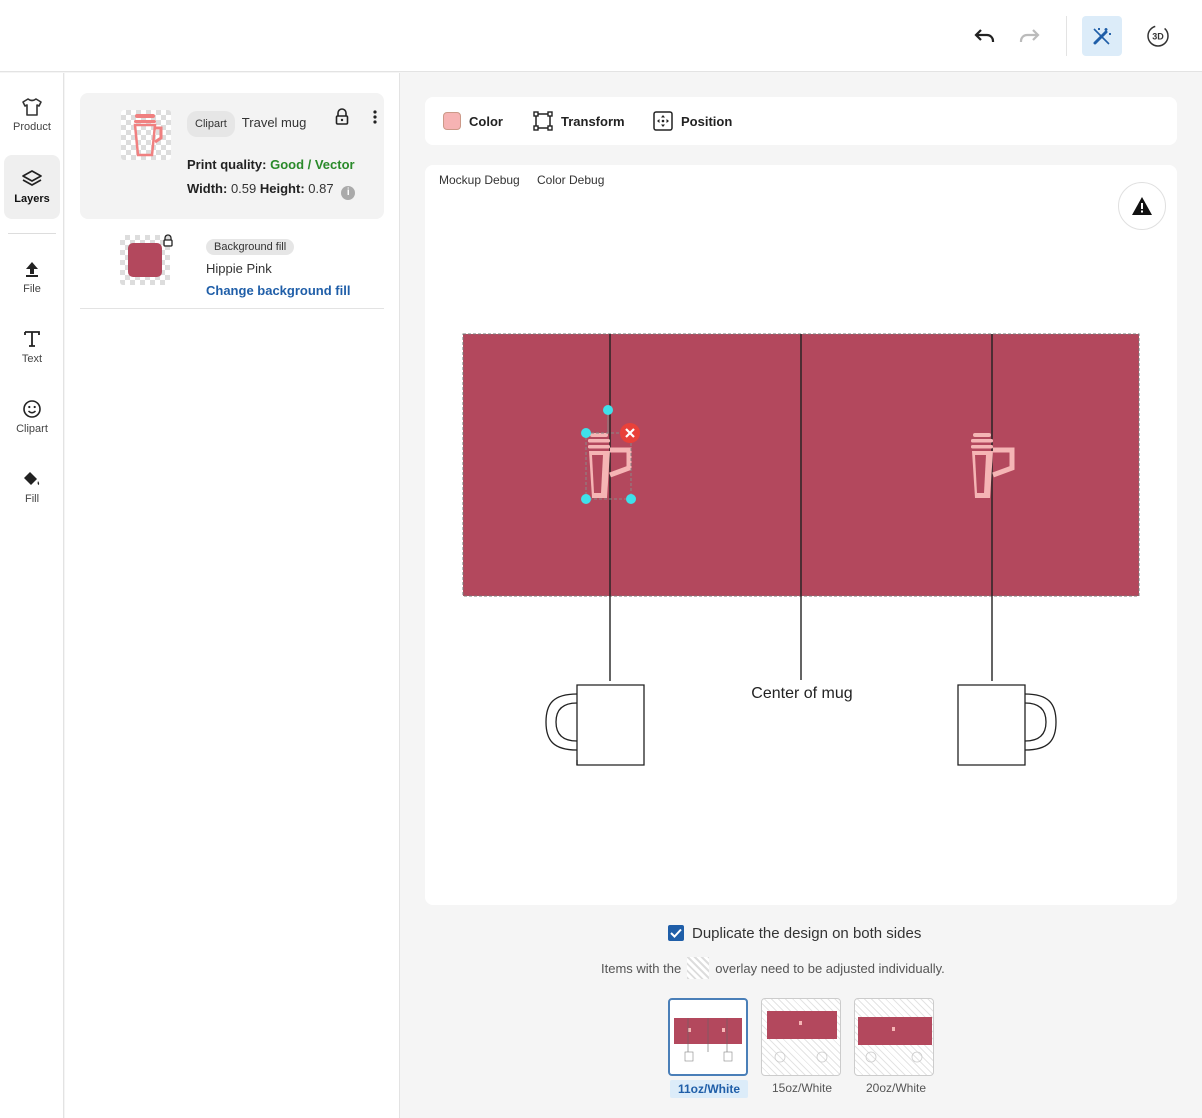 The image size is (1202, 1118). What do you see at coordinates (348, 193) in the screenshot?
I see `info-icon: i` at bounding box center [348, 193].